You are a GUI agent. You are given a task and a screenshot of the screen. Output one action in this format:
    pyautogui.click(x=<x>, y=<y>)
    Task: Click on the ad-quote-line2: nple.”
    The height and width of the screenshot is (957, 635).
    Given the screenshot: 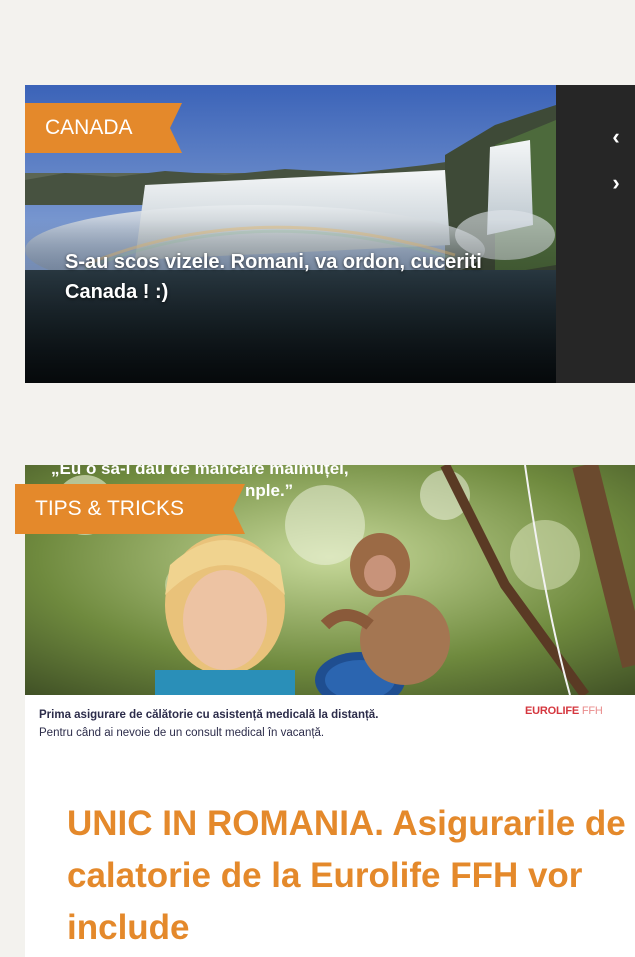 What is the action you would take?
    pyautogui.click(x=269, y=490)
    